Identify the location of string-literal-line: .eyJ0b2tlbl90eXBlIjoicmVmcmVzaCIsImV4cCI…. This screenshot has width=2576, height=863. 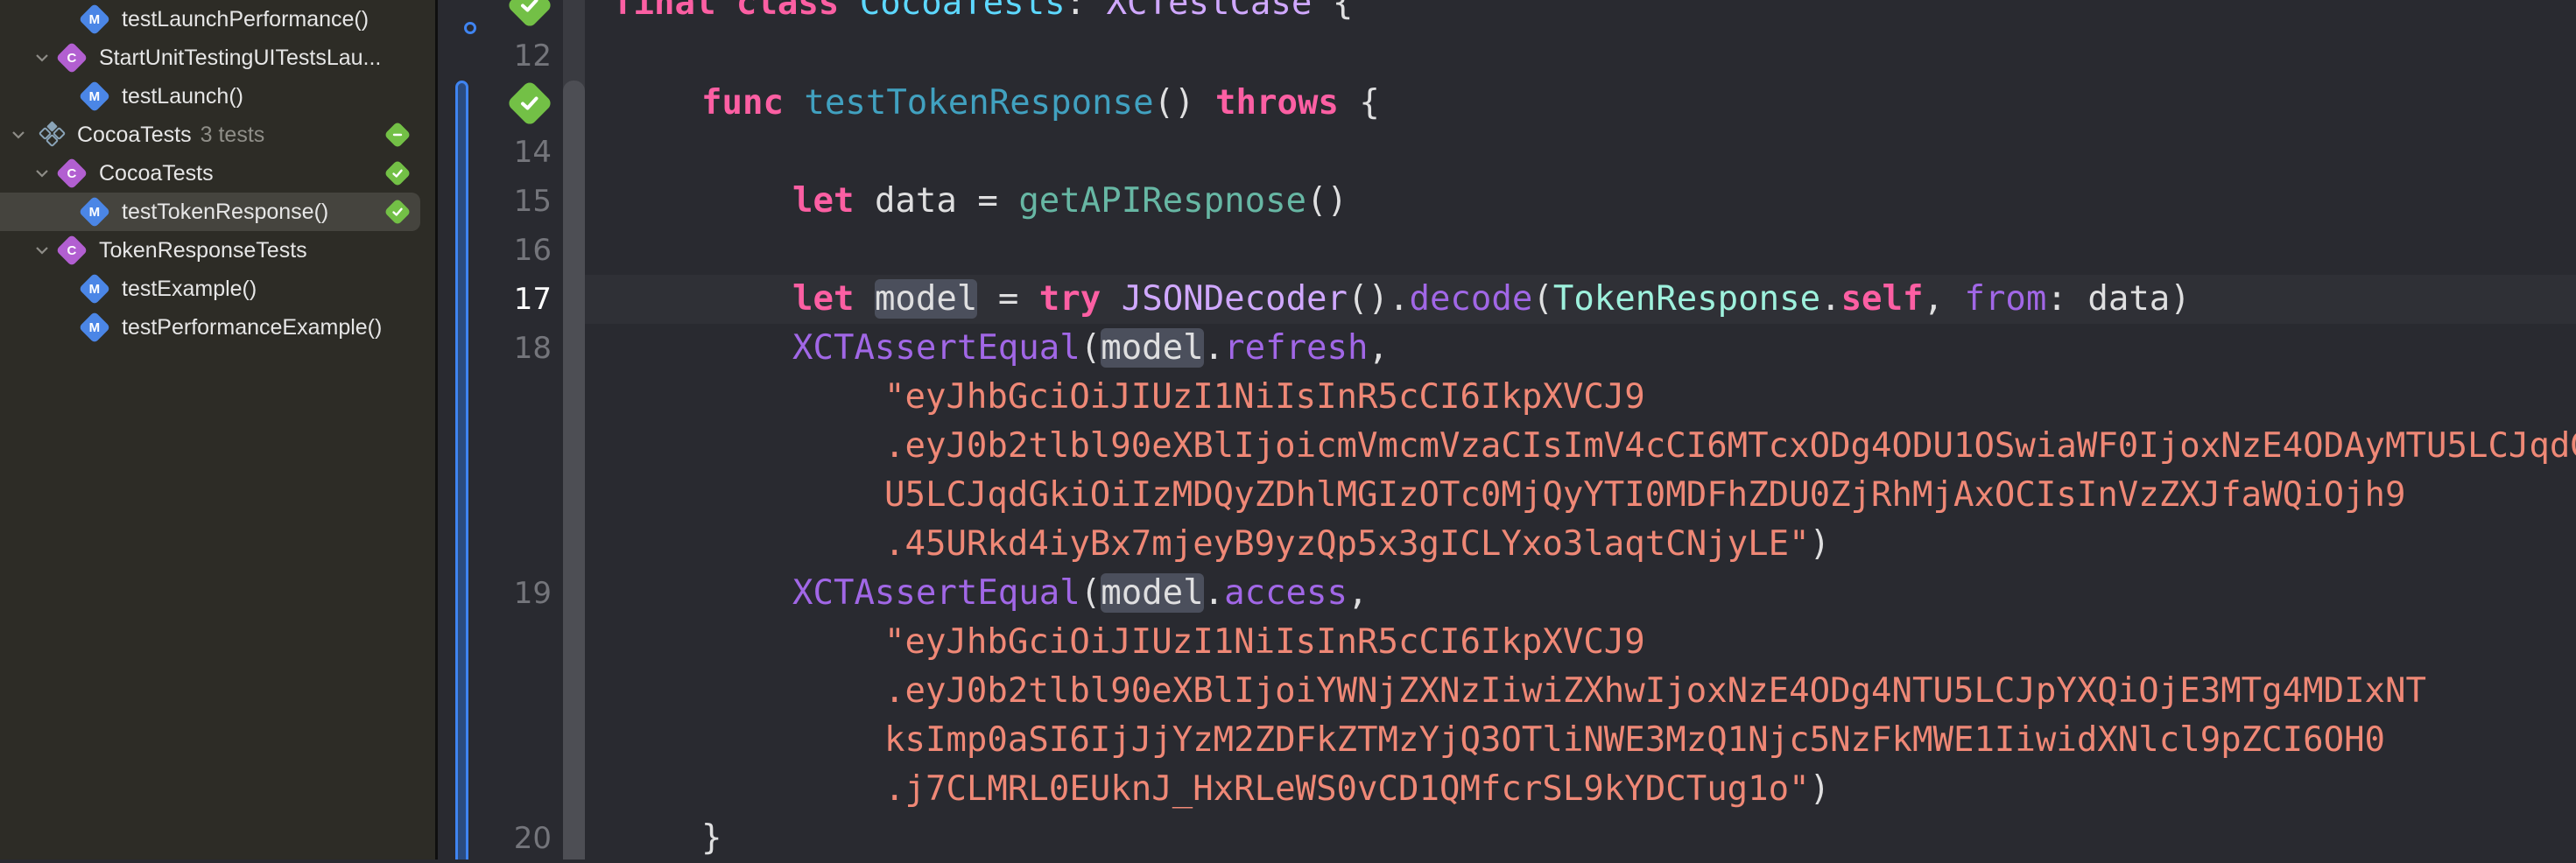
(1730, 446).